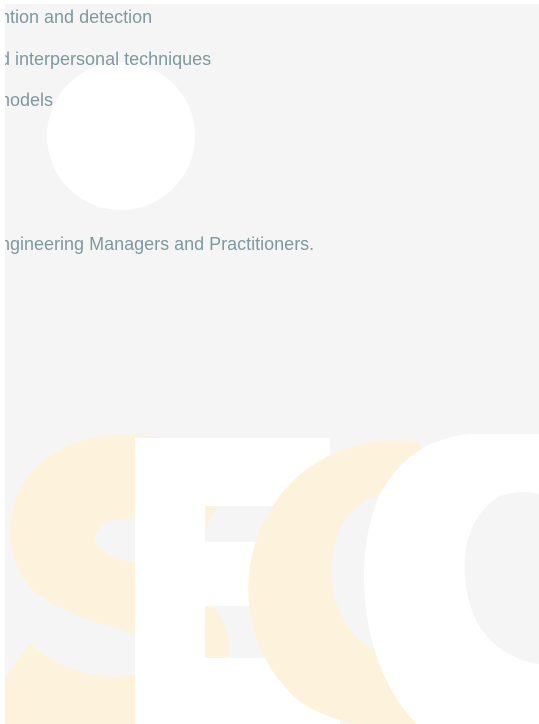 The width and height of the screenshot is (539, 724). Describe the element at coordinates (121, 136) in the screenshot. I see `decorative-circle` at that location.